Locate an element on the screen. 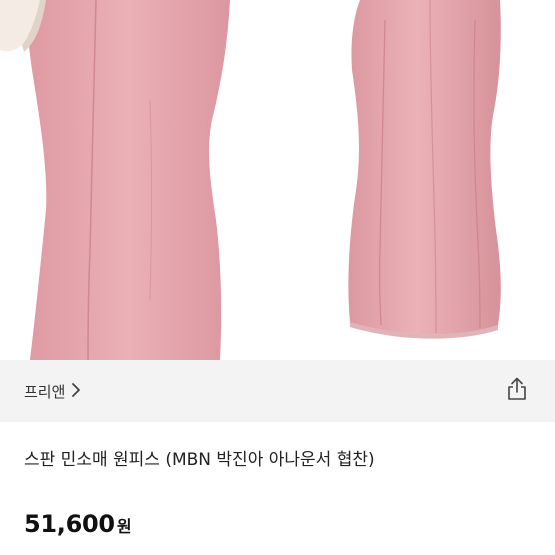  product-title: 스판 민소매 원피스 (MBN 박진아 아나운서 협찬) is located at coordinates (199, 460).